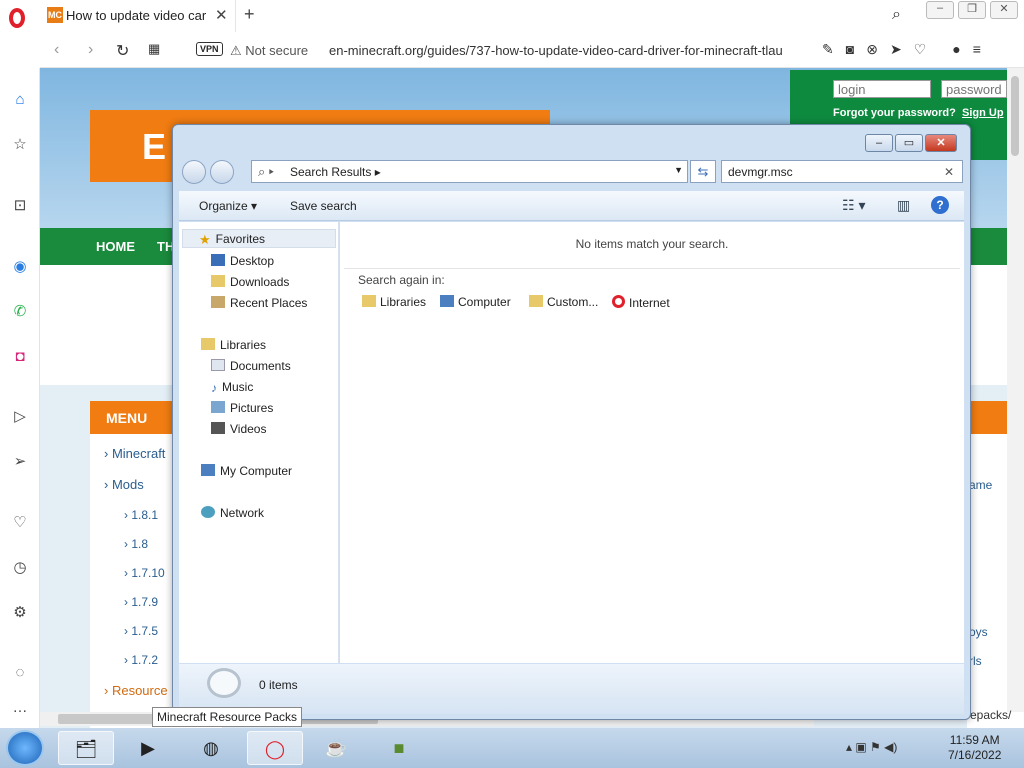  Describe the element at coordinates (20, 100) in the screenshot. I see `home-icon: ⌂` at that location.